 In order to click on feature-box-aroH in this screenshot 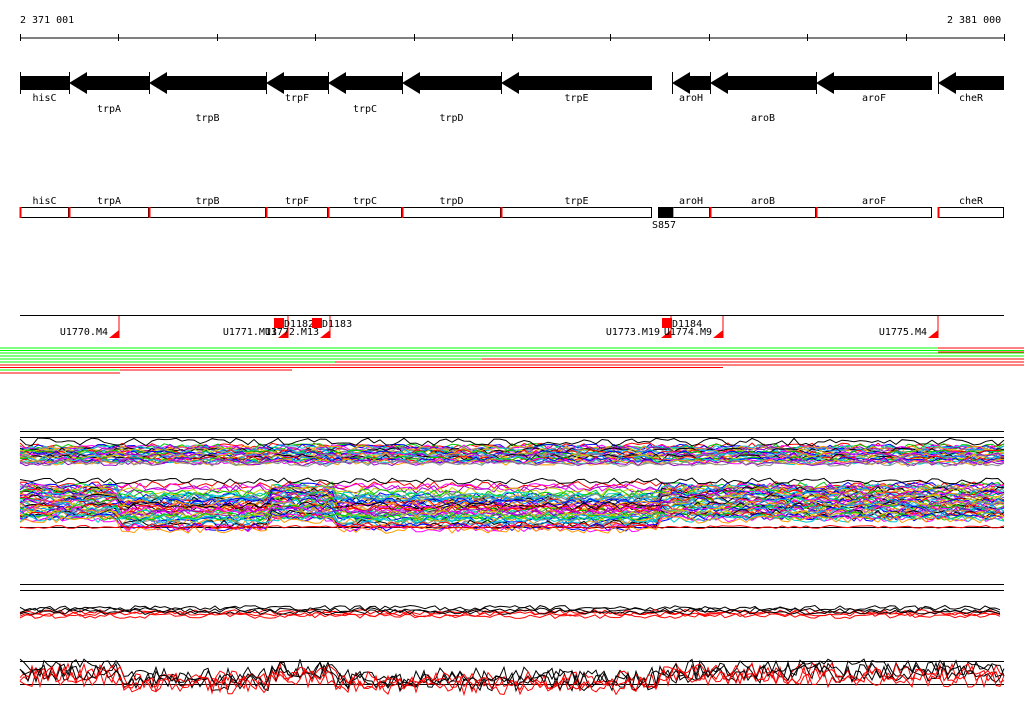, I will do `click(691, 212)`.